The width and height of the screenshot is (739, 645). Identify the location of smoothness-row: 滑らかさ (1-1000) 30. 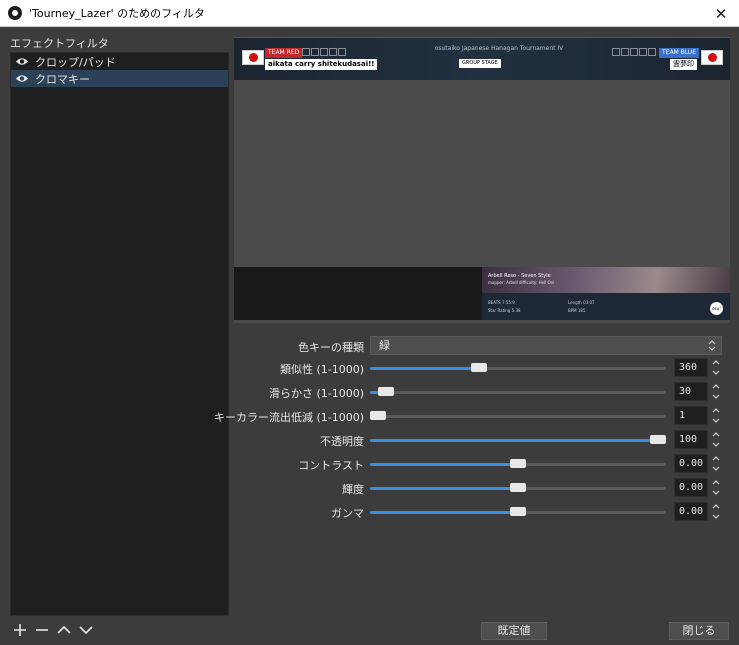
(482, 392).